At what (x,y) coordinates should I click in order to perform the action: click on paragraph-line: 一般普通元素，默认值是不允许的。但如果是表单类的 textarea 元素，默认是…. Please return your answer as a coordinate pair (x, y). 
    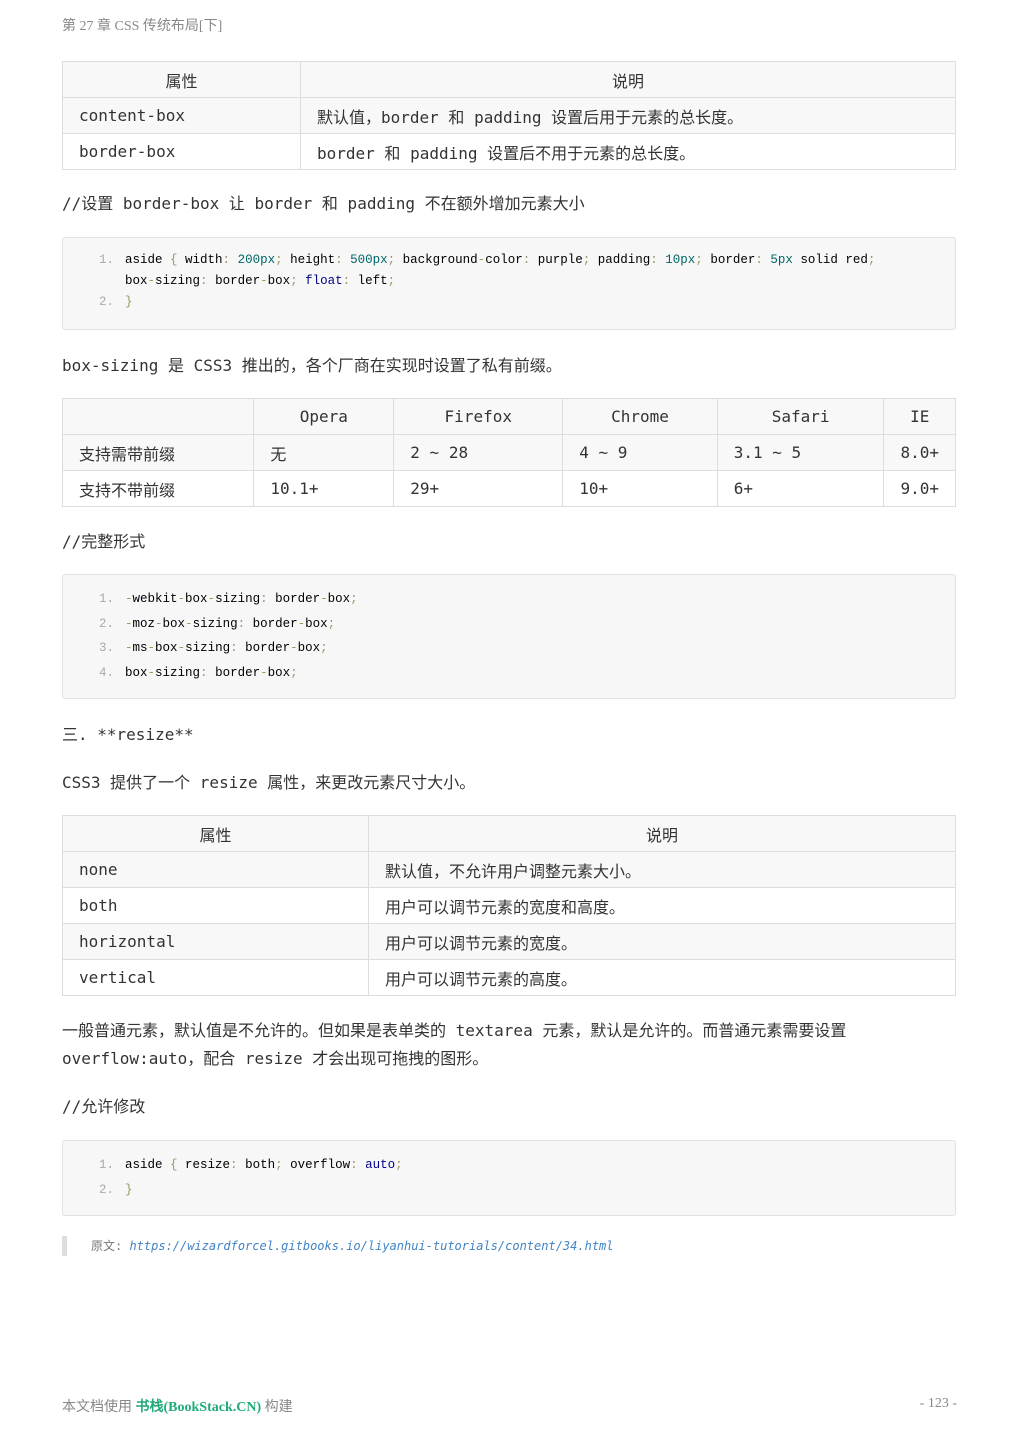
    Looking at the image, I should click on (454, 1030).